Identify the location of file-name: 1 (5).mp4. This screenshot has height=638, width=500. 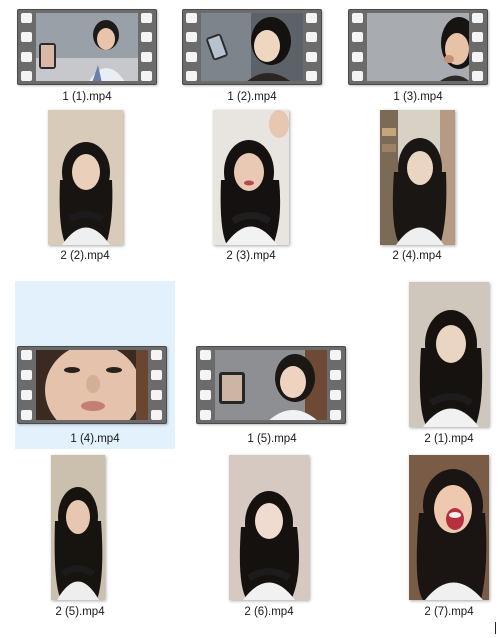
(272, 439).